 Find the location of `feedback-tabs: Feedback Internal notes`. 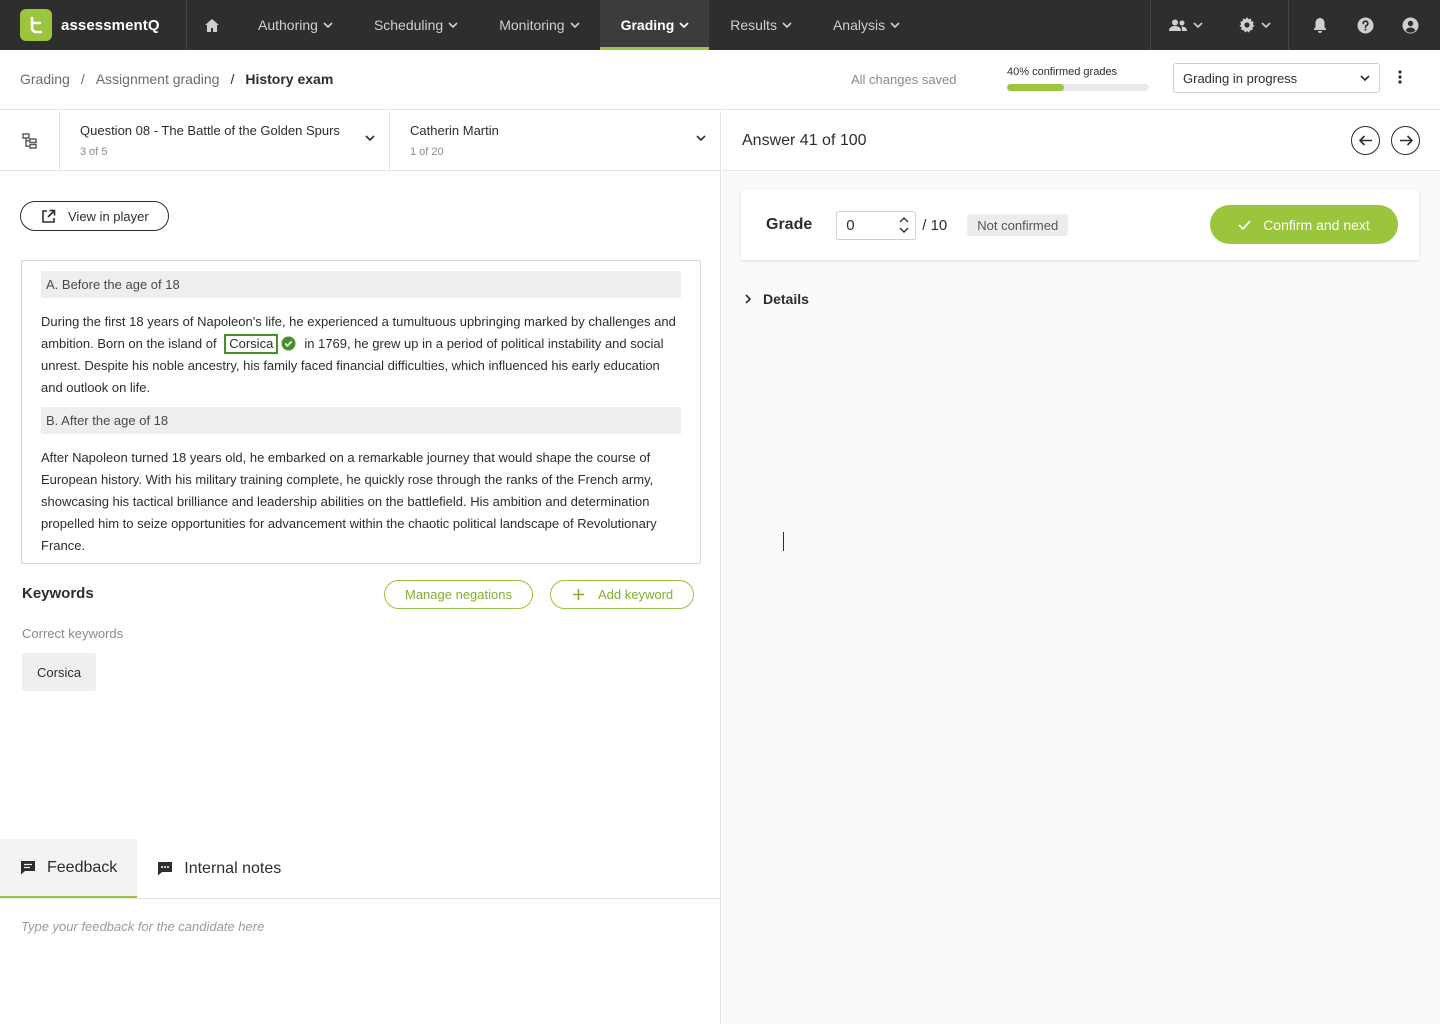

feedback-tabs: Feedback Internal notes is located at coordinates (360, 869).